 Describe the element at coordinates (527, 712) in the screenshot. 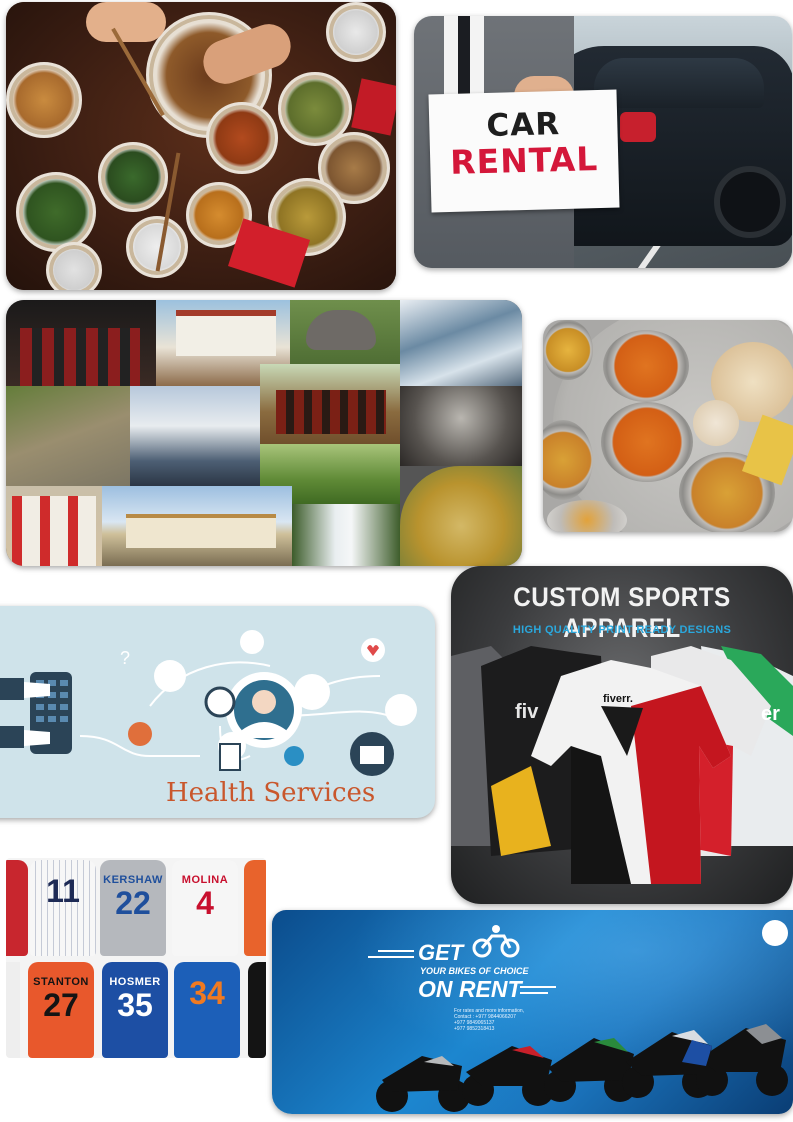

I see `svg-text: fiv` at that location.